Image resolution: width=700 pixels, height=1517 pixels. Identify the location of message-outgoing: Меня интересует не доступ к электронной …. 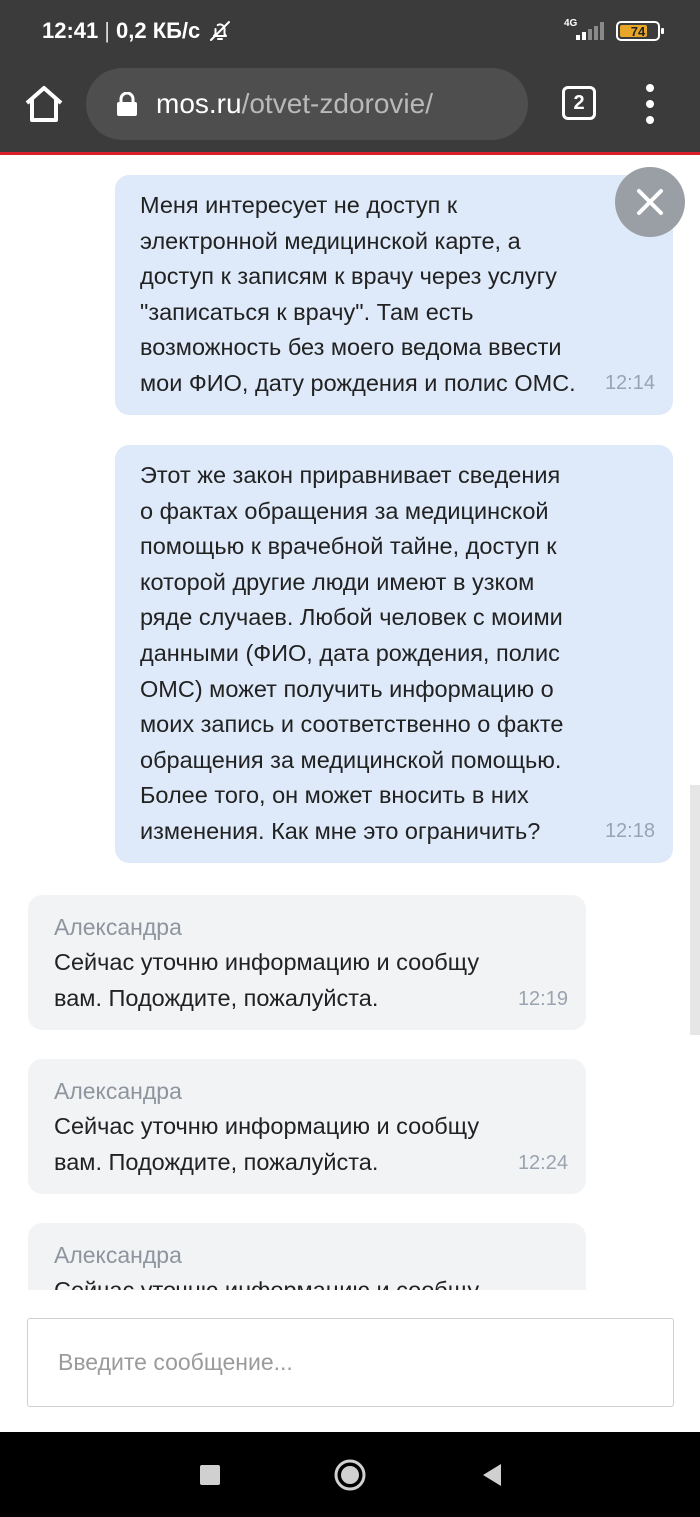
(394, 295).